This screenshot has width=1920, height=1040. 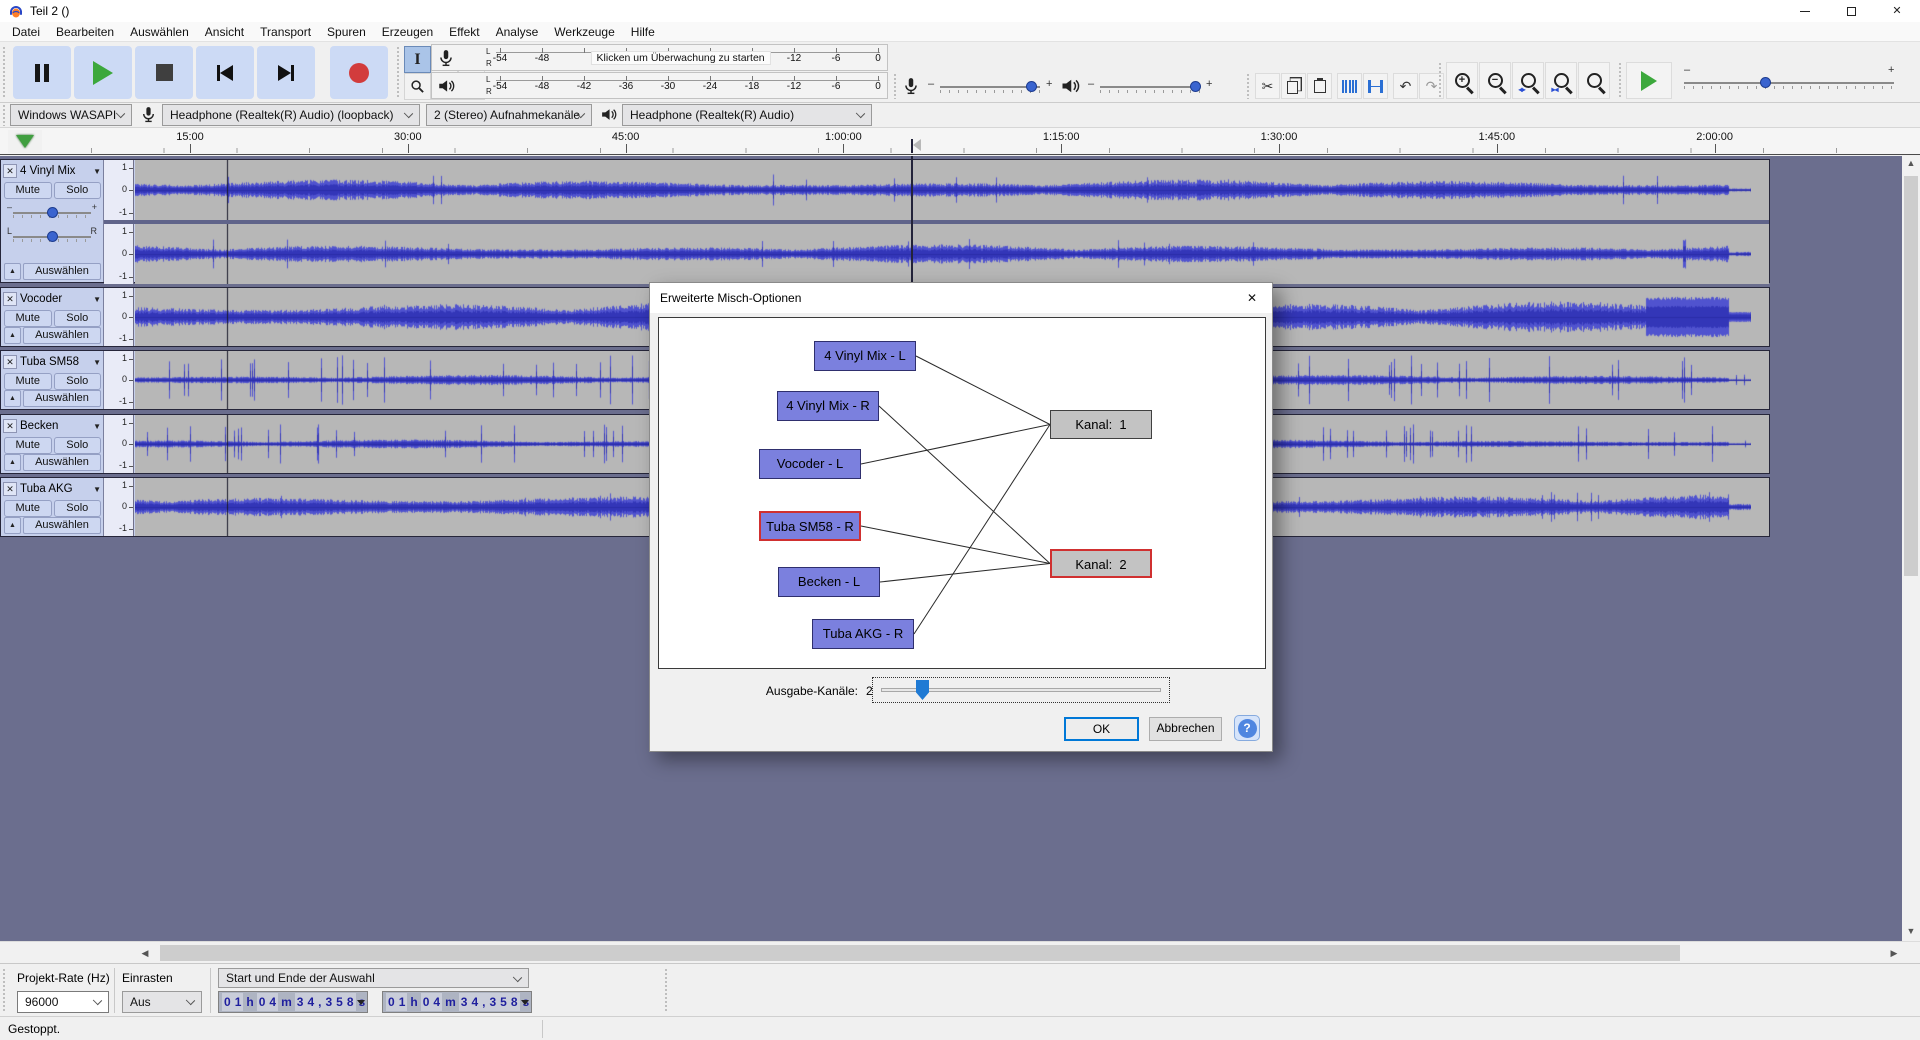 I want to click on menu-item: Datei, so click(x=26, y=32).